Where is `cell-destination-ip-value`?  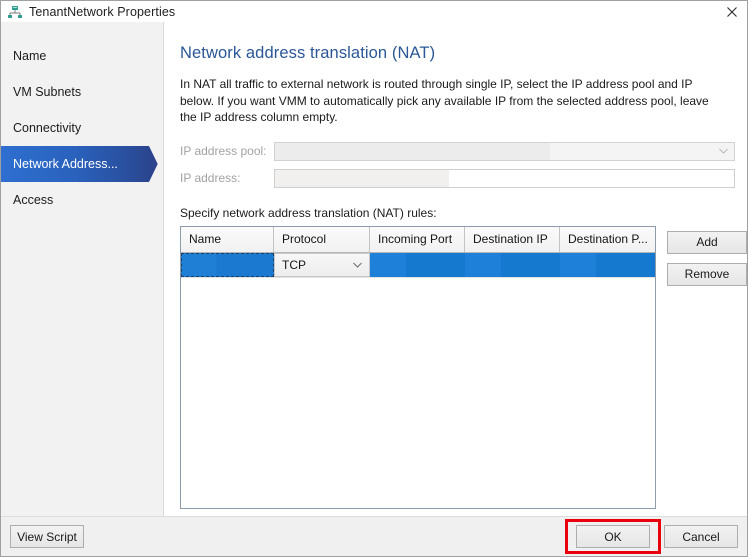
cell-destination-ip-value is located at coordinates (512, 264).